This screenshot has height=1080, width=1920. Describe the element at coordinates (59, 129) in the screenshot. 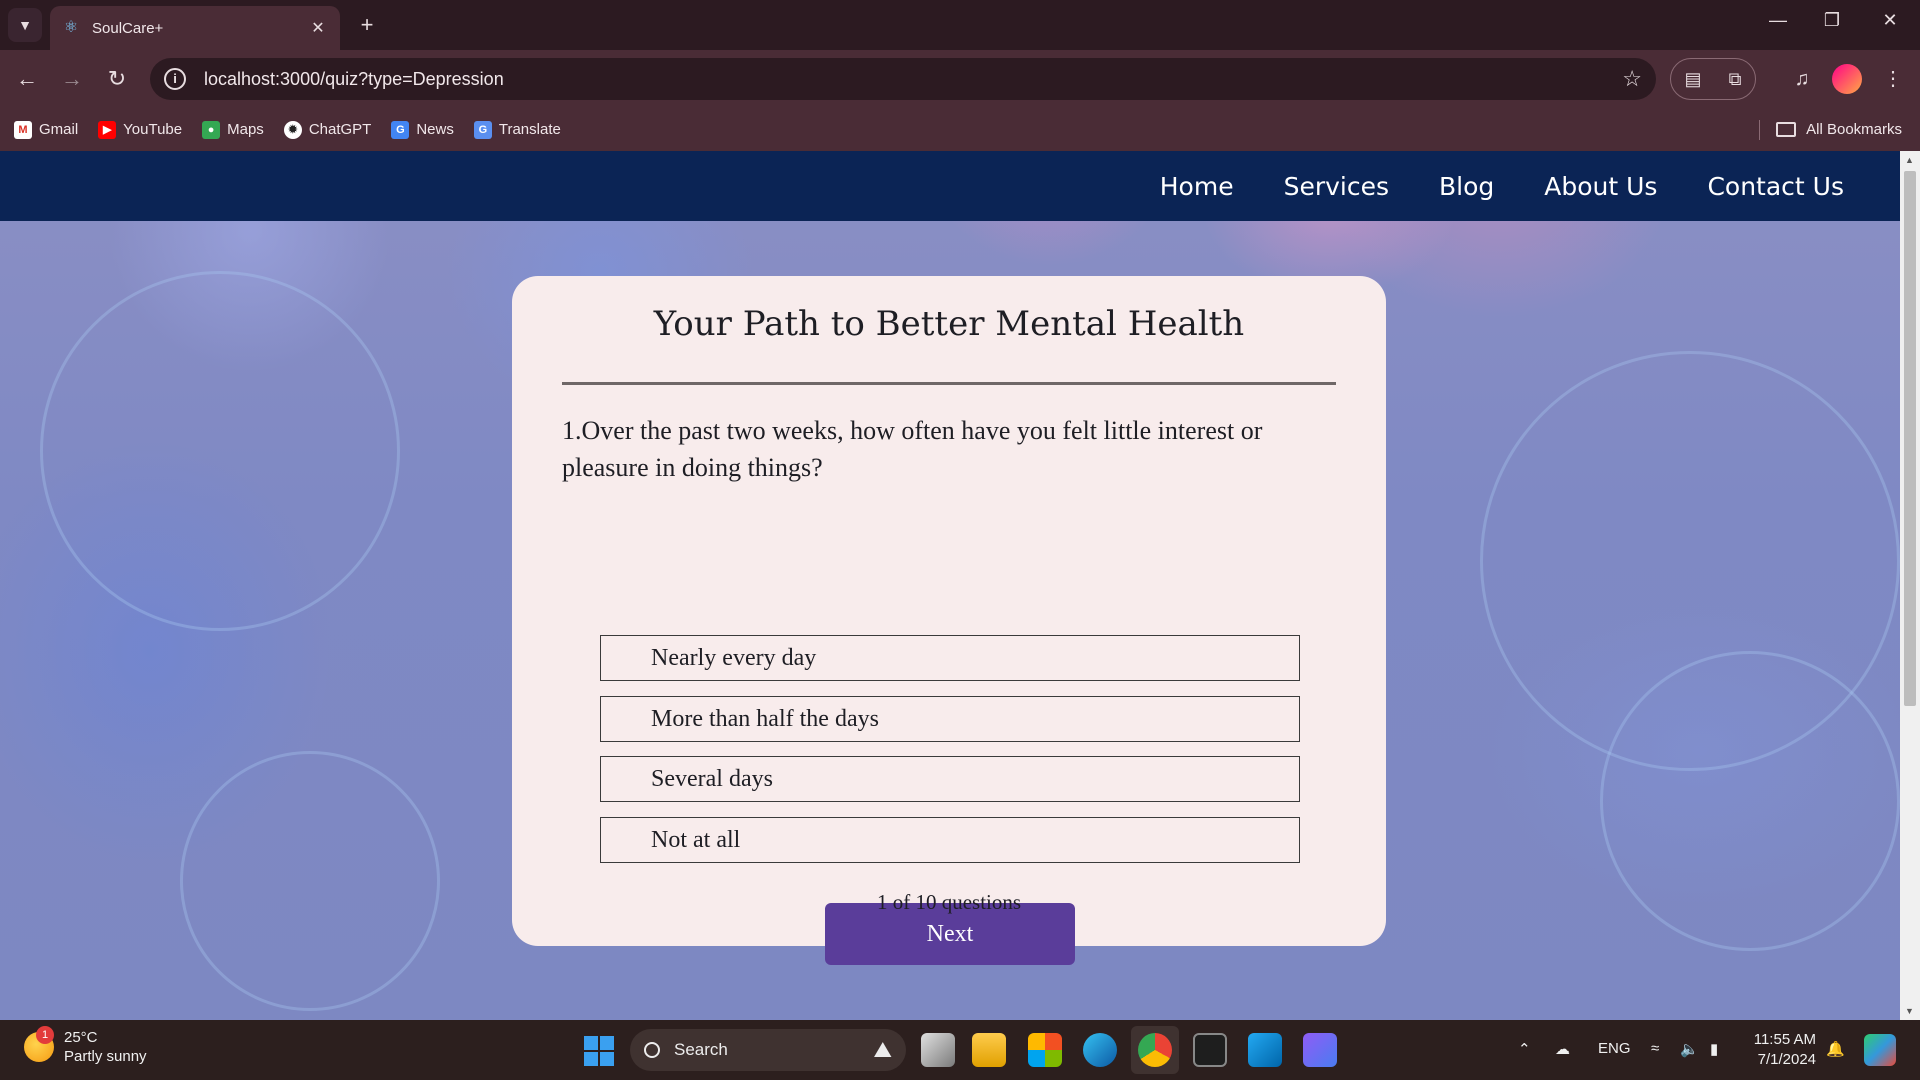

I see `bookmark-label: Gmail` at that location.